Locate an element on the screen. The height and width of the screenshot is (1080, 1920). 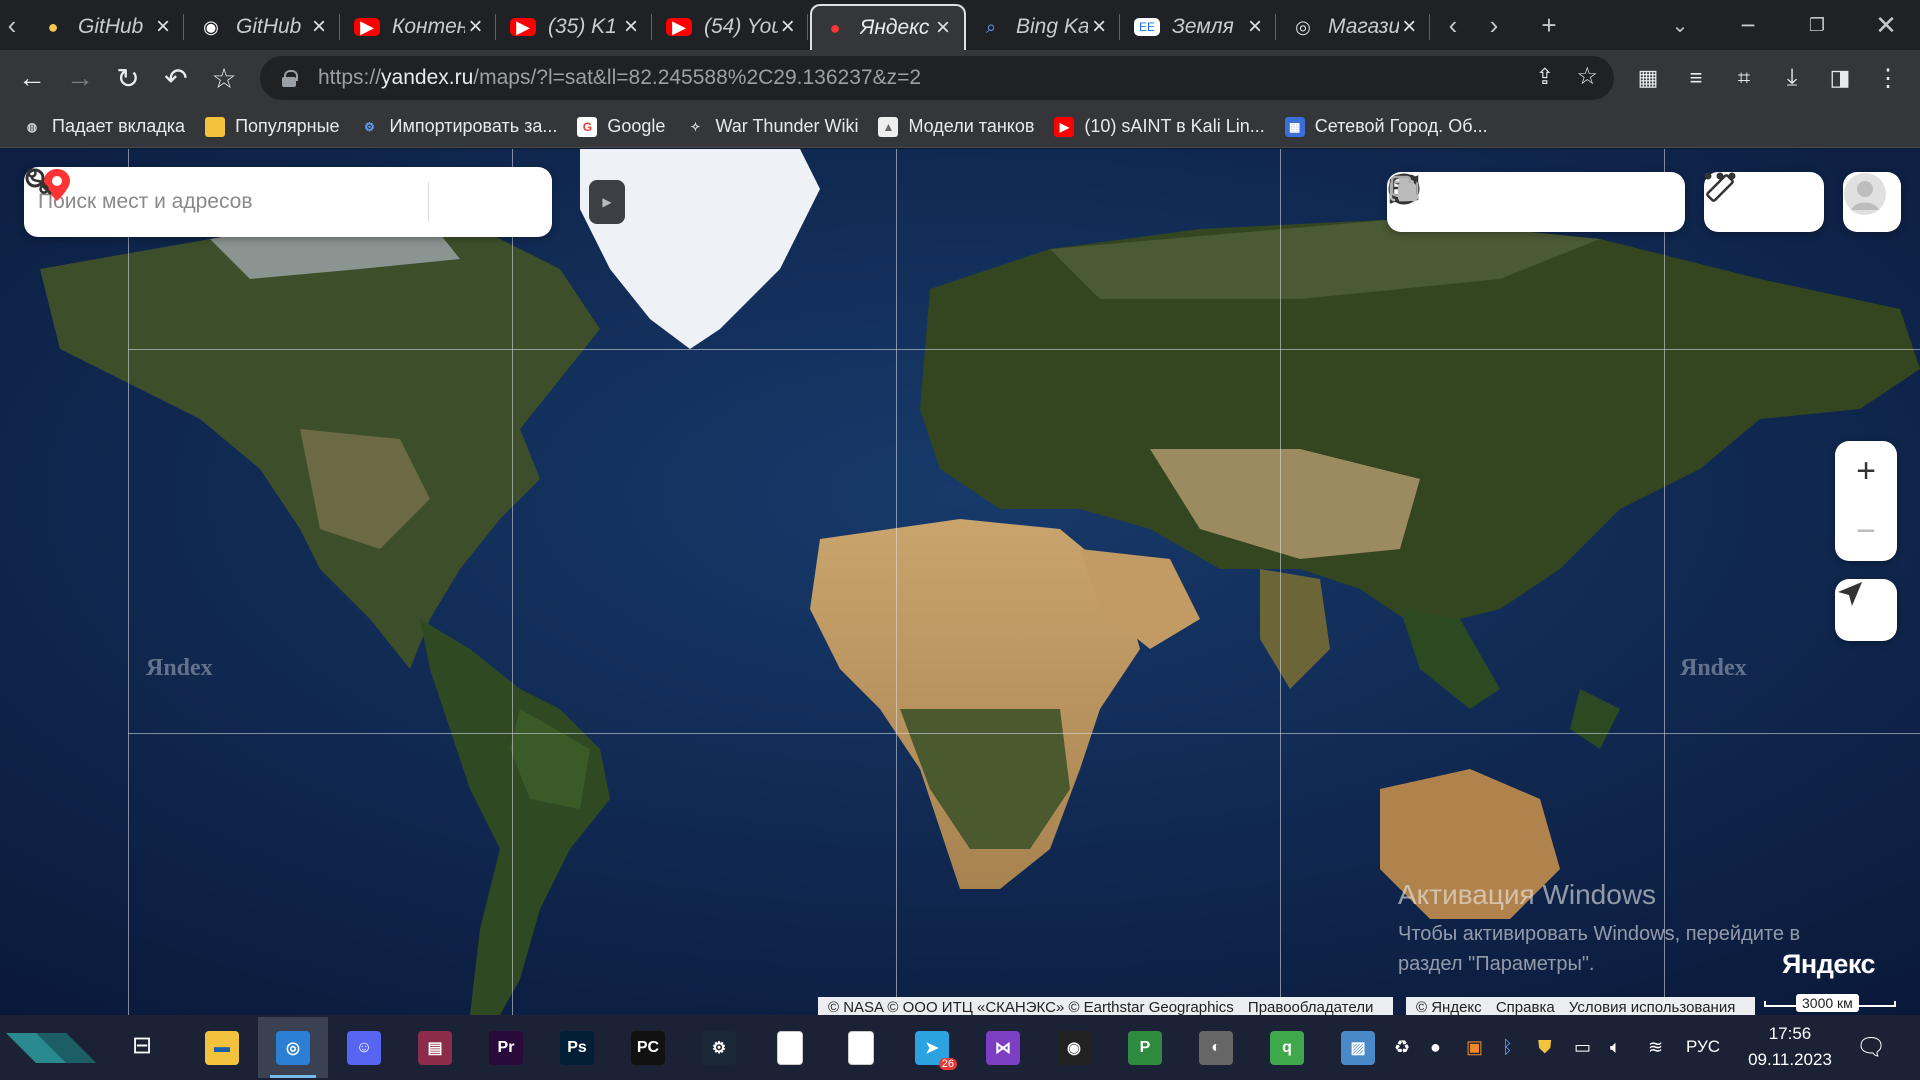
bluetooth-icon: ᛒ is located at coordinates (1507, 1047).